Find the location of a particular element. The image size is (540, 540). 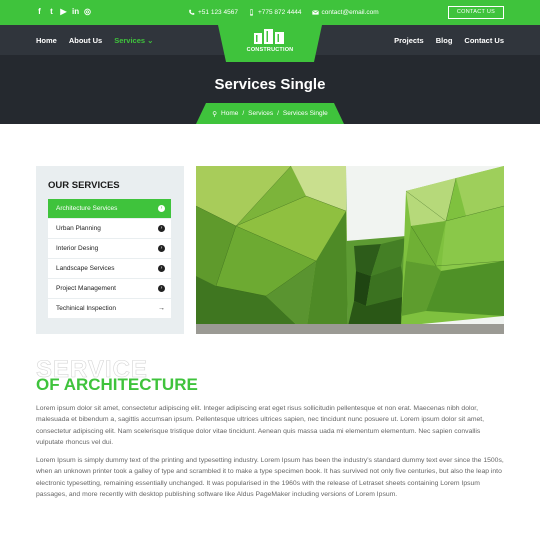

nav-projects: Projects is located at coordinates (409, 40).